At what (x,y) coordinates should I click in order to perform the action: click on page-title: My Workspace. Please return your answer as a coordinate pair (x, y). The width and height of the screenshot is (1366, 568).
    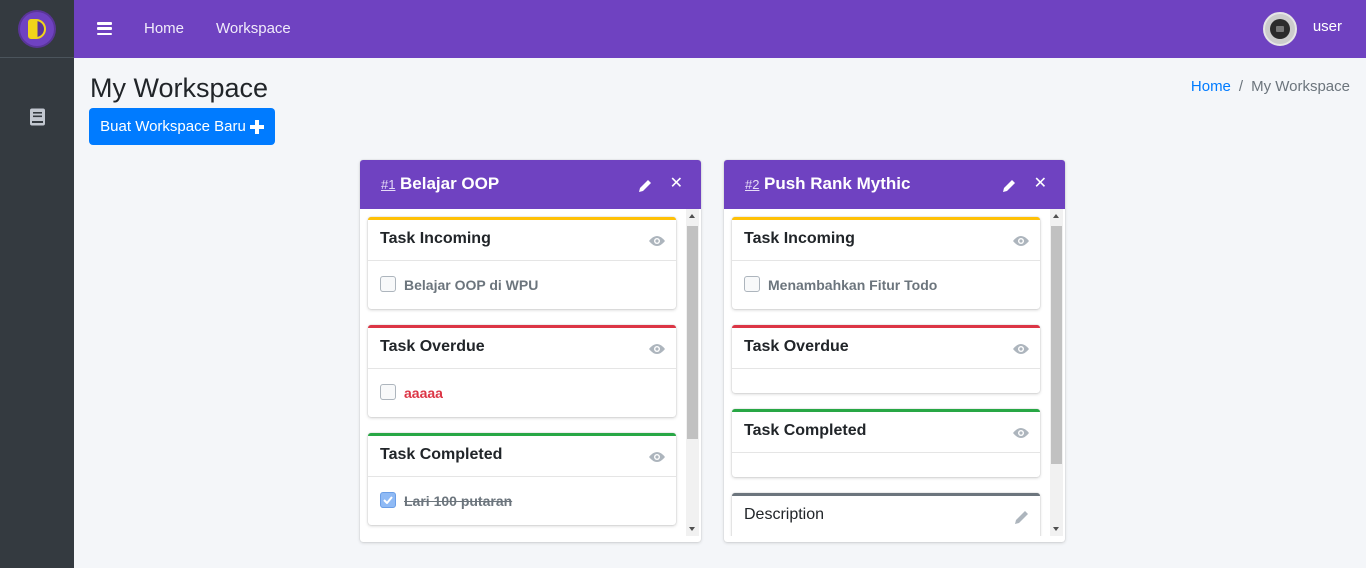
    Looking at the image, I should click on (179, 88).